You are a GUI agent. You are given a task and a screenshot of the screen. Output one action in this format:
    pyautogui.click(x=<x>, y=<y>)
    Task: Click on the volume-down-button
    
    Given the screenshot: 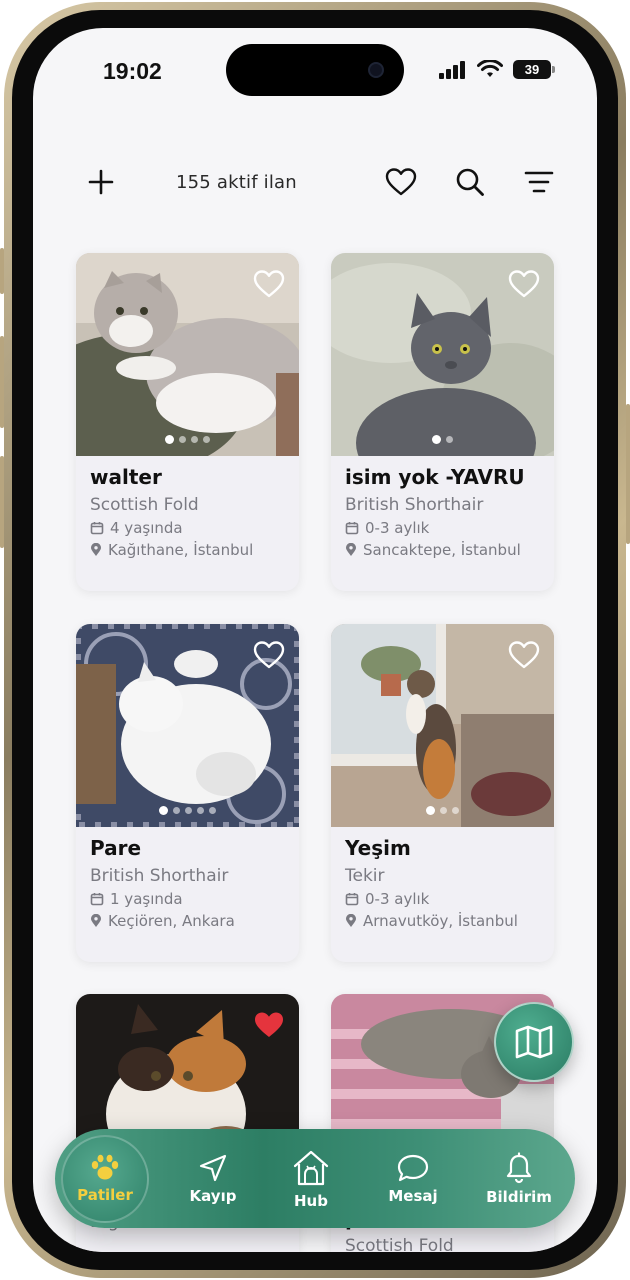 What is the action you would take?
    pyautogui.click(x=2, y=502)
    